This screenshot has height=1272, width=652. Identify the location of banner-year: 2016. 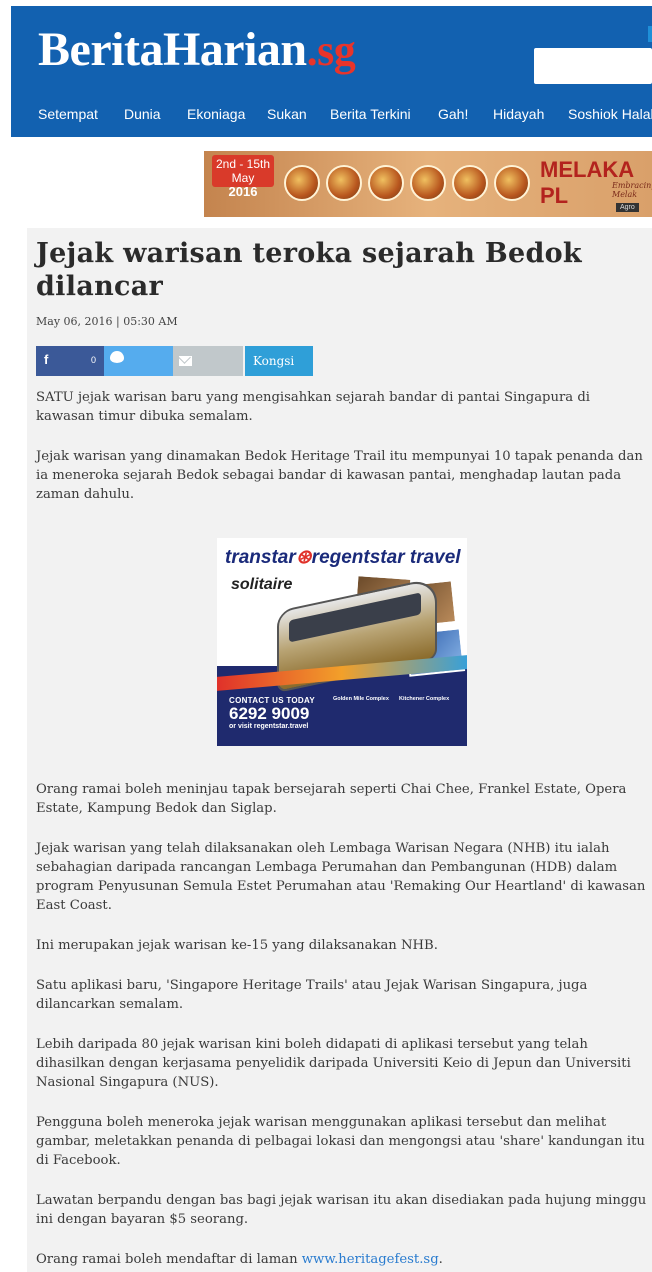
(243, 191).